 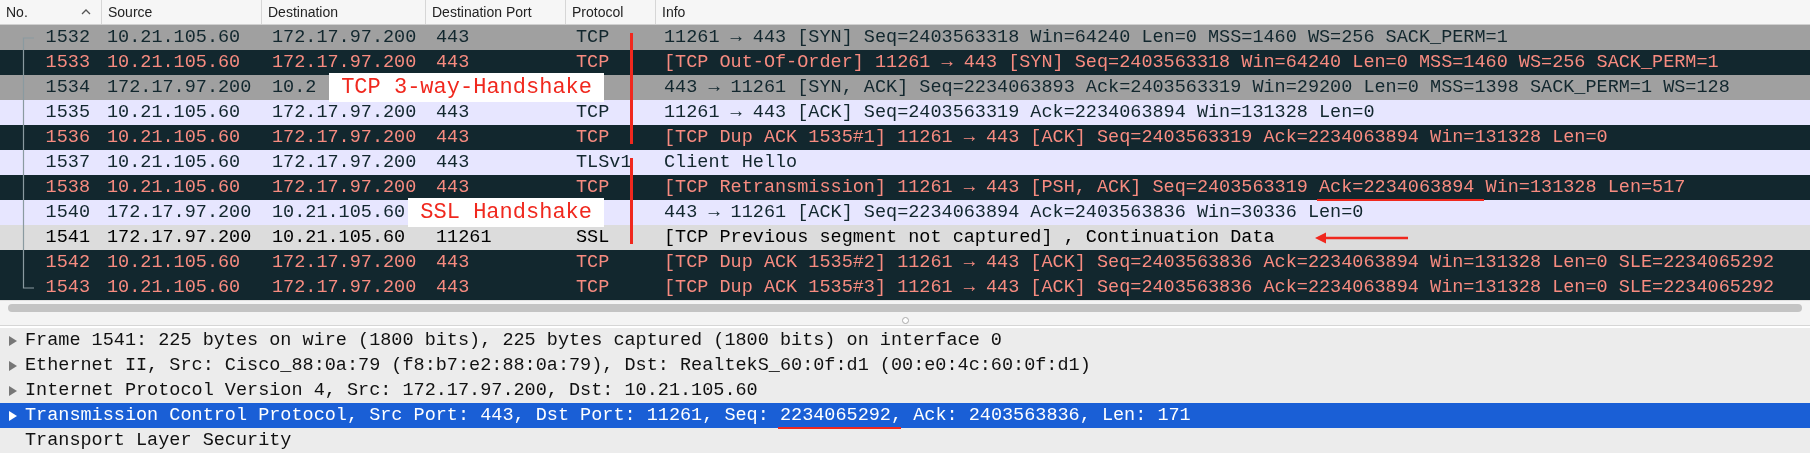 What do you see at coordinates (294, 87) in the screenshot?
I see `destination-address: 10.2` at bounding box center [294, 87].